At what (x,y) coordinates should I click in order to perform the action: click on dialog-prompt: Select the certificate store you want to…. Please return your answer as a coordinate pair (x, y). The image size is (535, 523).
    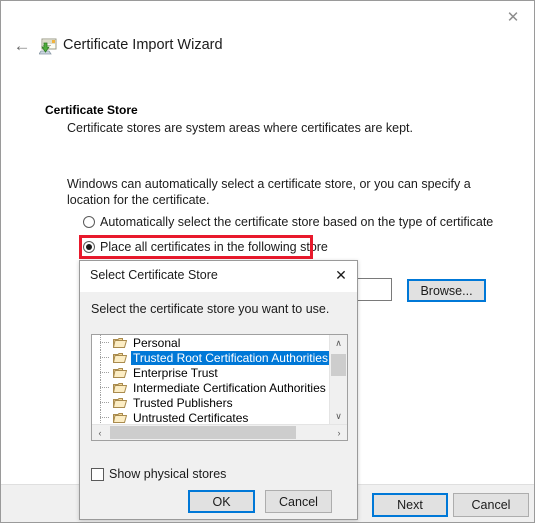
    Looking at the image, I should click on (210, 309).